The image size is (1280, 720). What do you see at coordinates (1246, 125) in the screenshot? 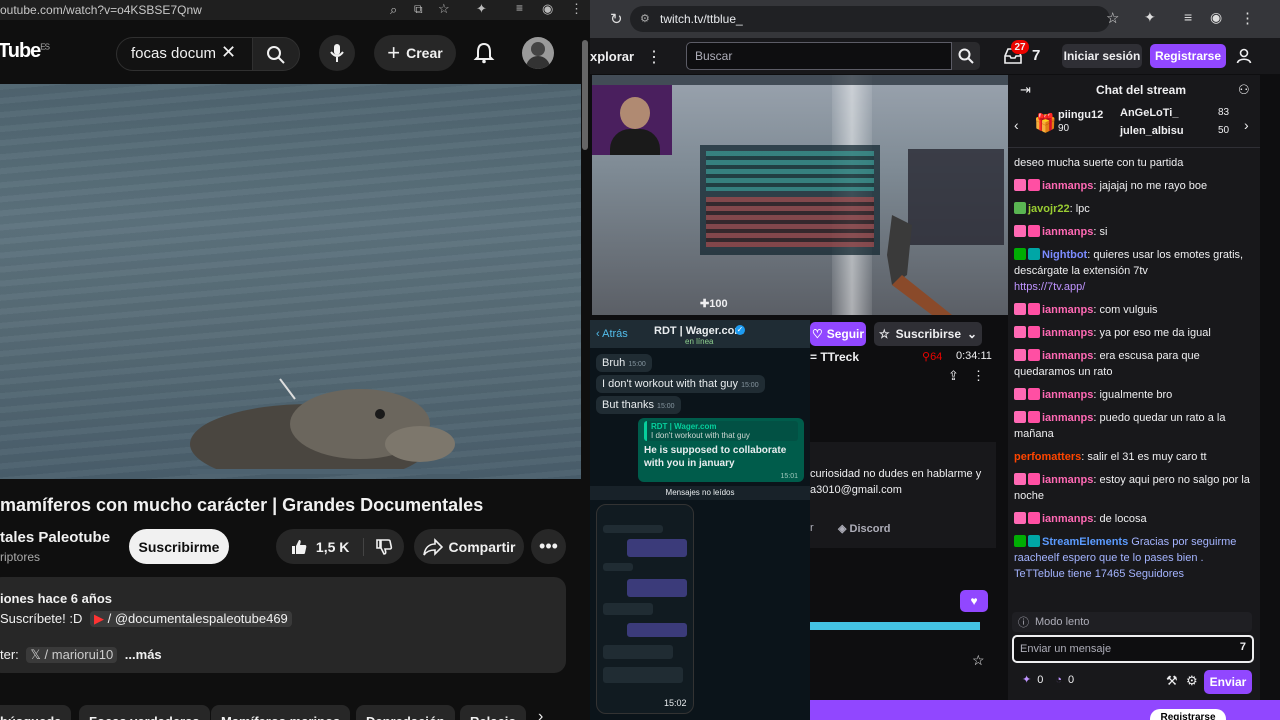
I see `leaderboard-next-icon: ›` at bounding box center [1246, 125].